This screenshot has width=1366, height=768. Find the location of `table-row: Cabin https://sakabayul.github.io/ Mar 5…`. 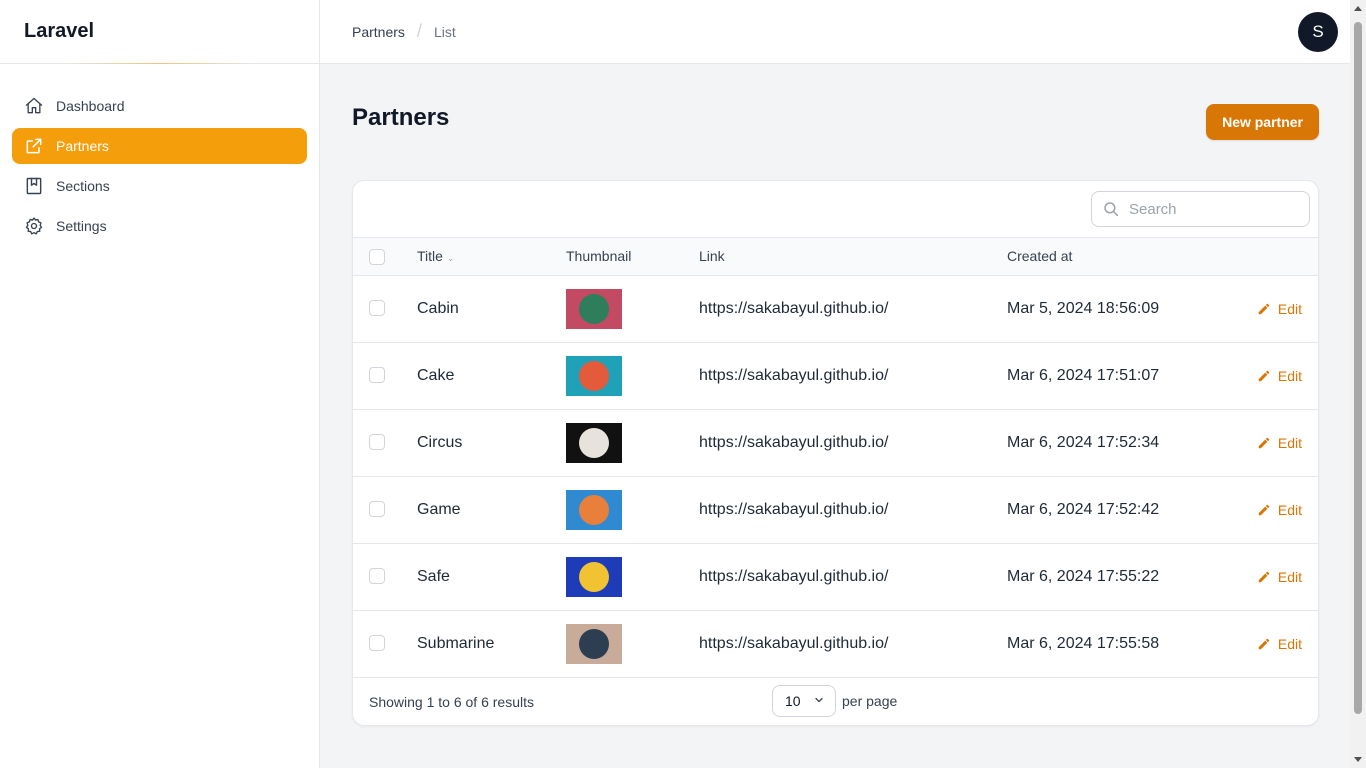

table-row: Cabin https://sakabayul.github.io/ Mar 5… is located at coordinates (835, 308).